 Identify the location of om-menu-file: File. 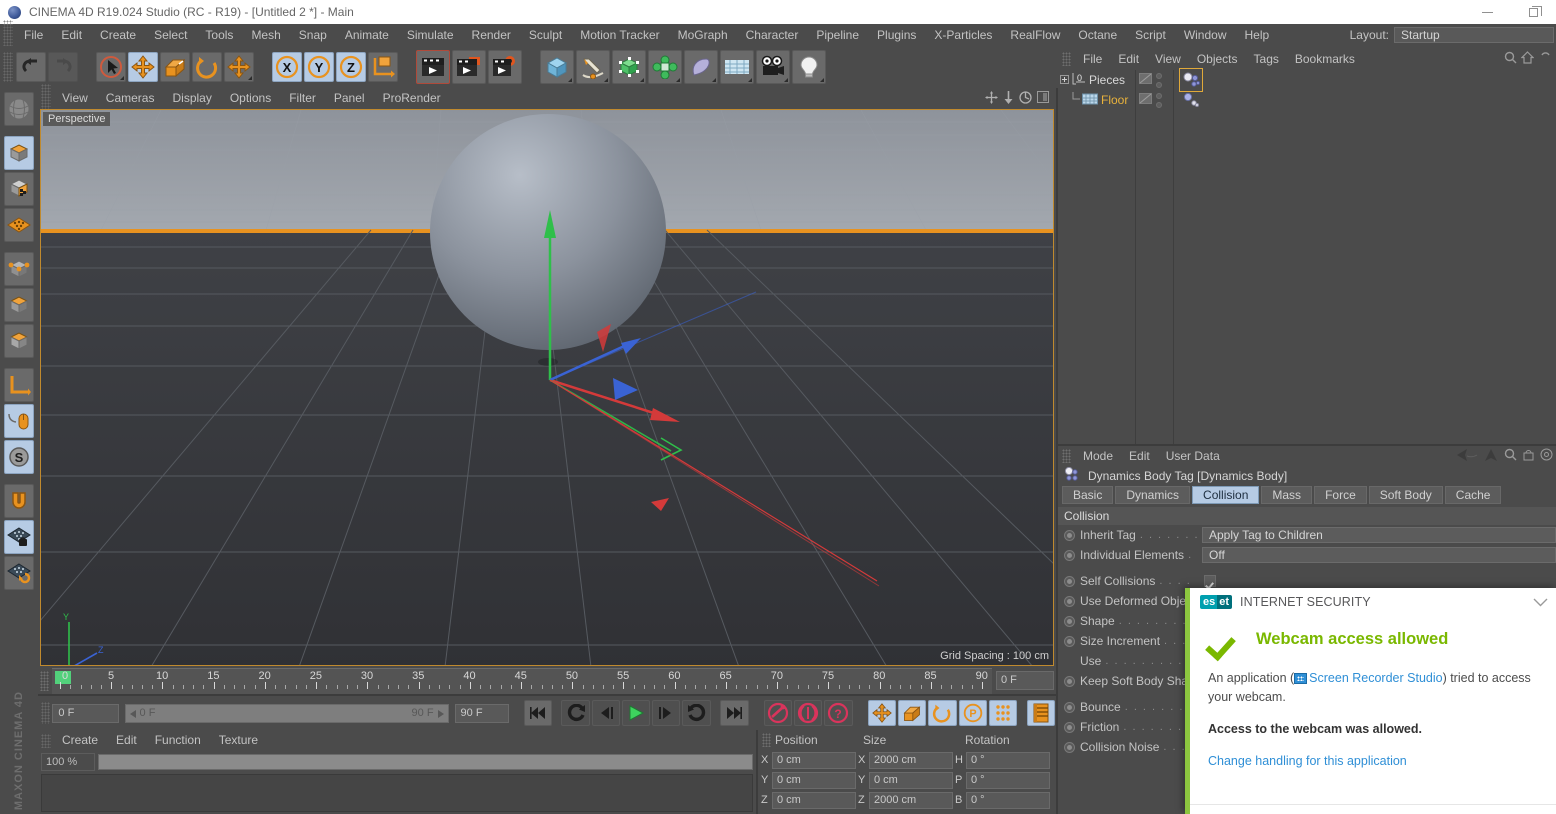
(1092, 59).